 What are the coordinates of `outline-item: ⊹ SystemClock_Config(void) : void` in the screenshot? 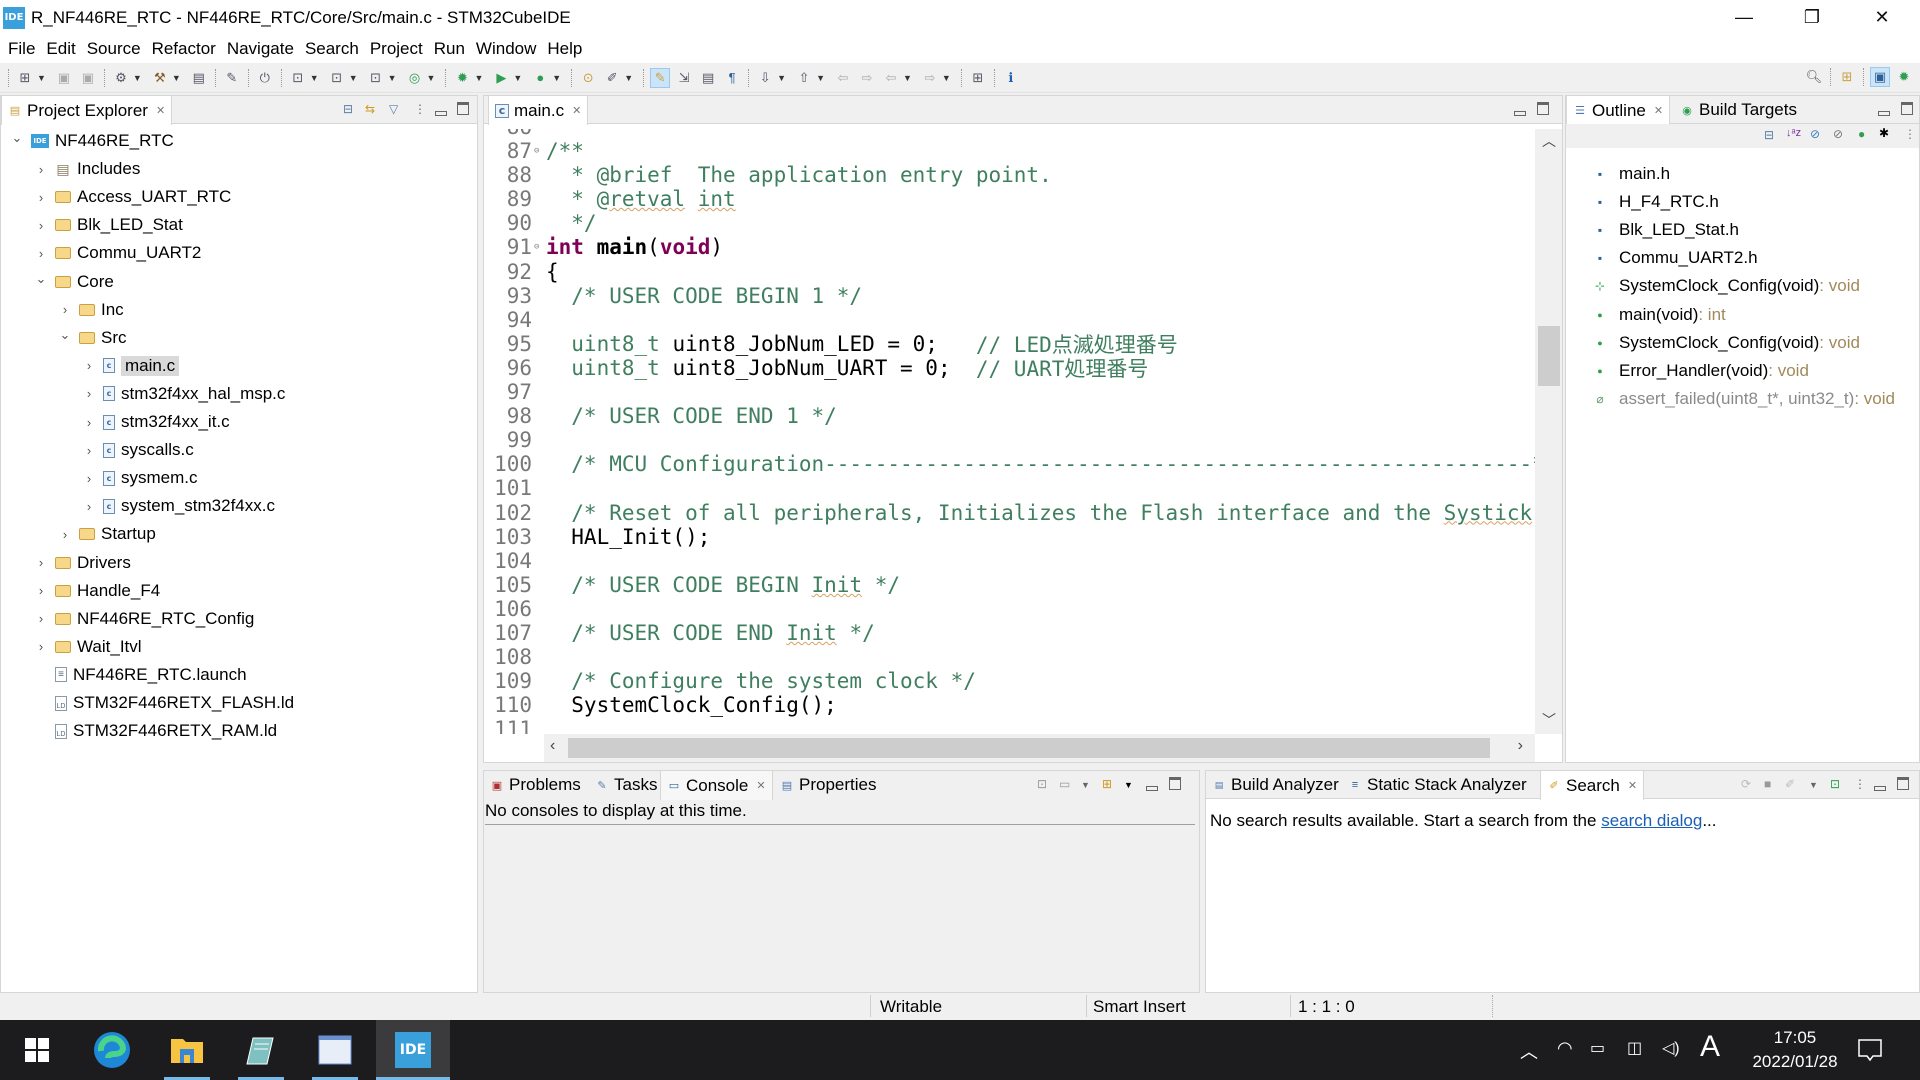 It's located at (1725, 286).